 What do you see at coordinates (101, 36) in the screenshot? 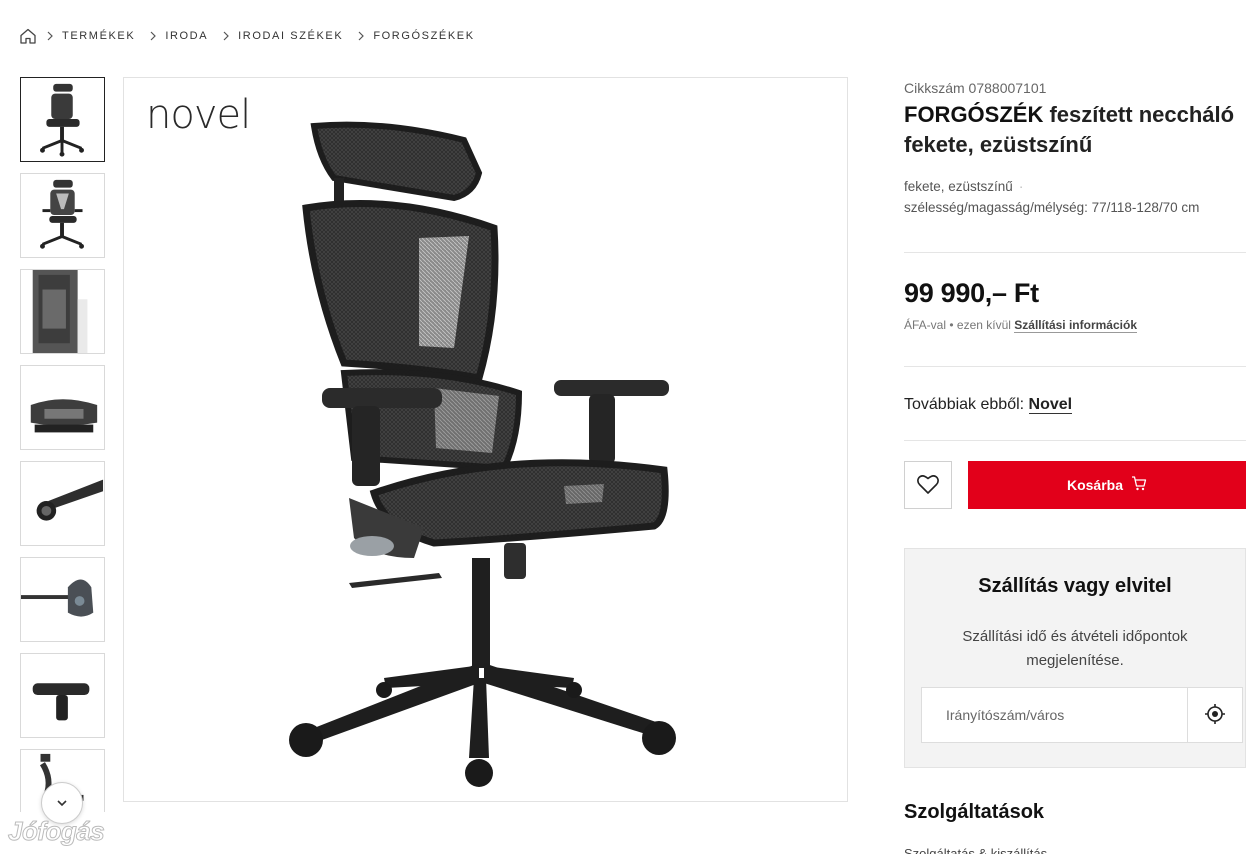
I see `breadcrumb-item-termekek: TERMÉKEK` at bounding box center [101, 36].